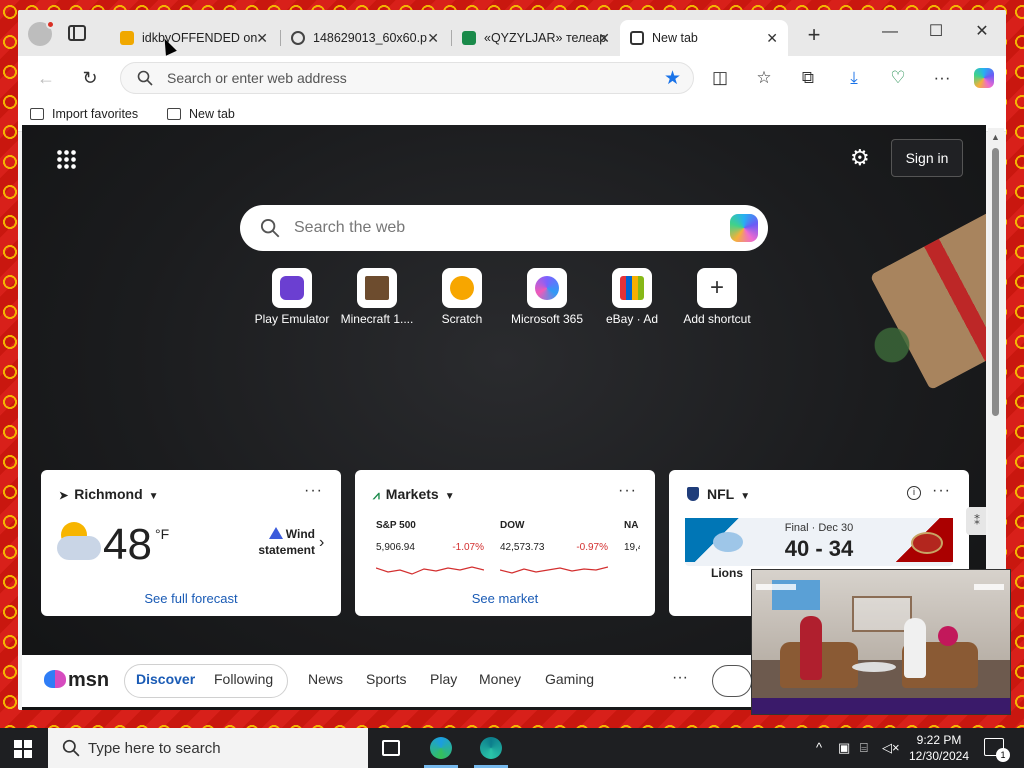 Image resolution: width=1024 pixels, height=768 pixels. I want to click on tab-title: 148629013_60x60.p, so click(370, 38).